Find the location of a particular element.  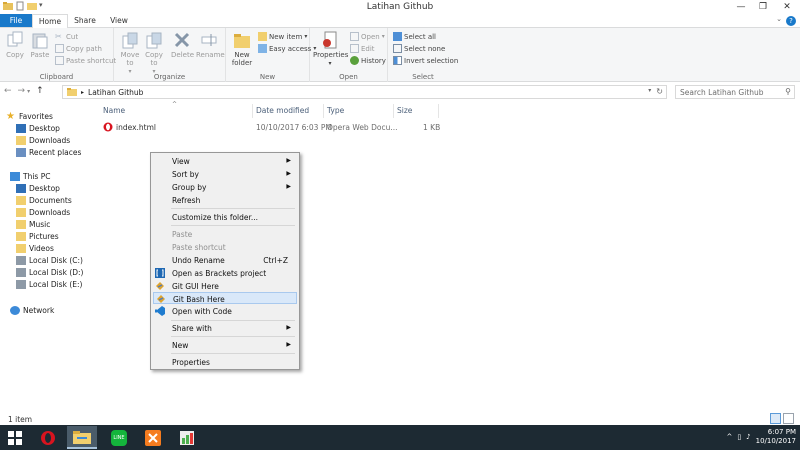

taskbar-xampp is located at coordinates (153, 437).